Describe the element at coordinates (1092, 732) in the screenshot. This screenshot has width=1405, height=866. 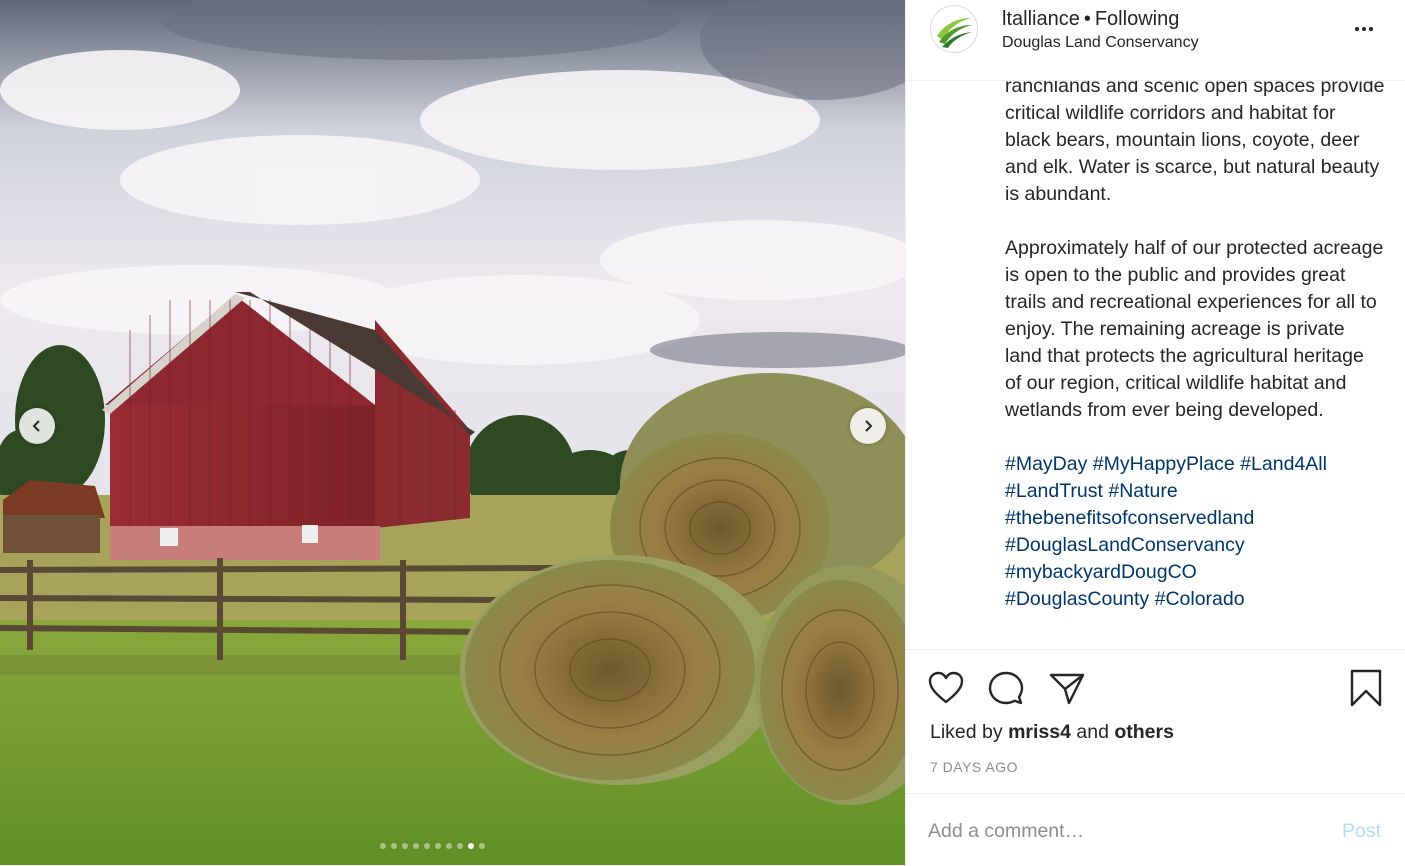
I see `likes-conjunction: and` at that location.